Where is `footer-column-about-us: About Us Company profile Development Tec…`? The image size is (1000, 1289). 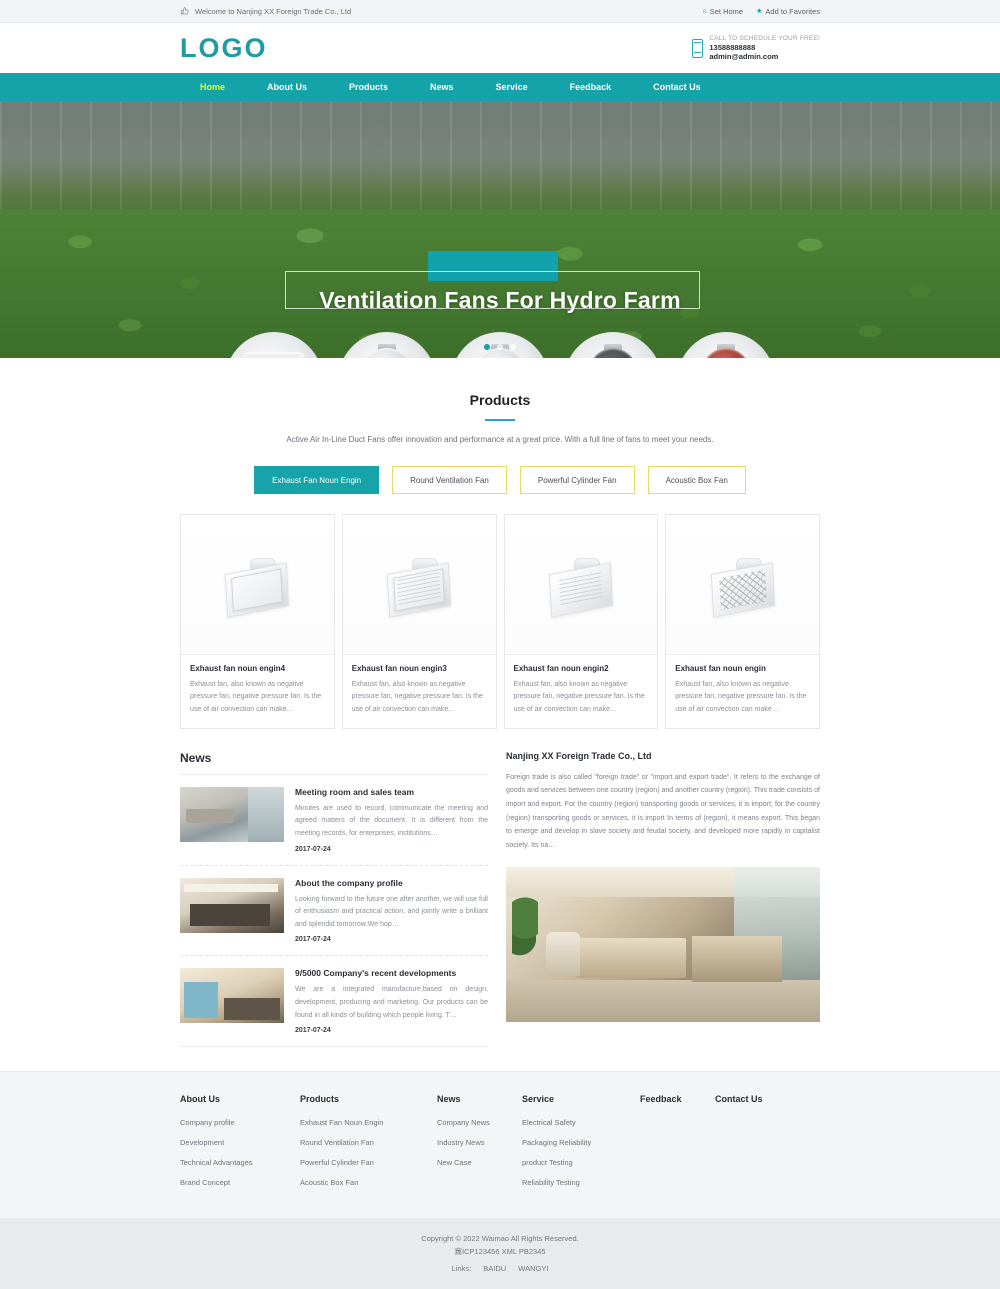
footer-column-about-us: About Us Company profile Development Tec… is located at coordinates (240, 1146).